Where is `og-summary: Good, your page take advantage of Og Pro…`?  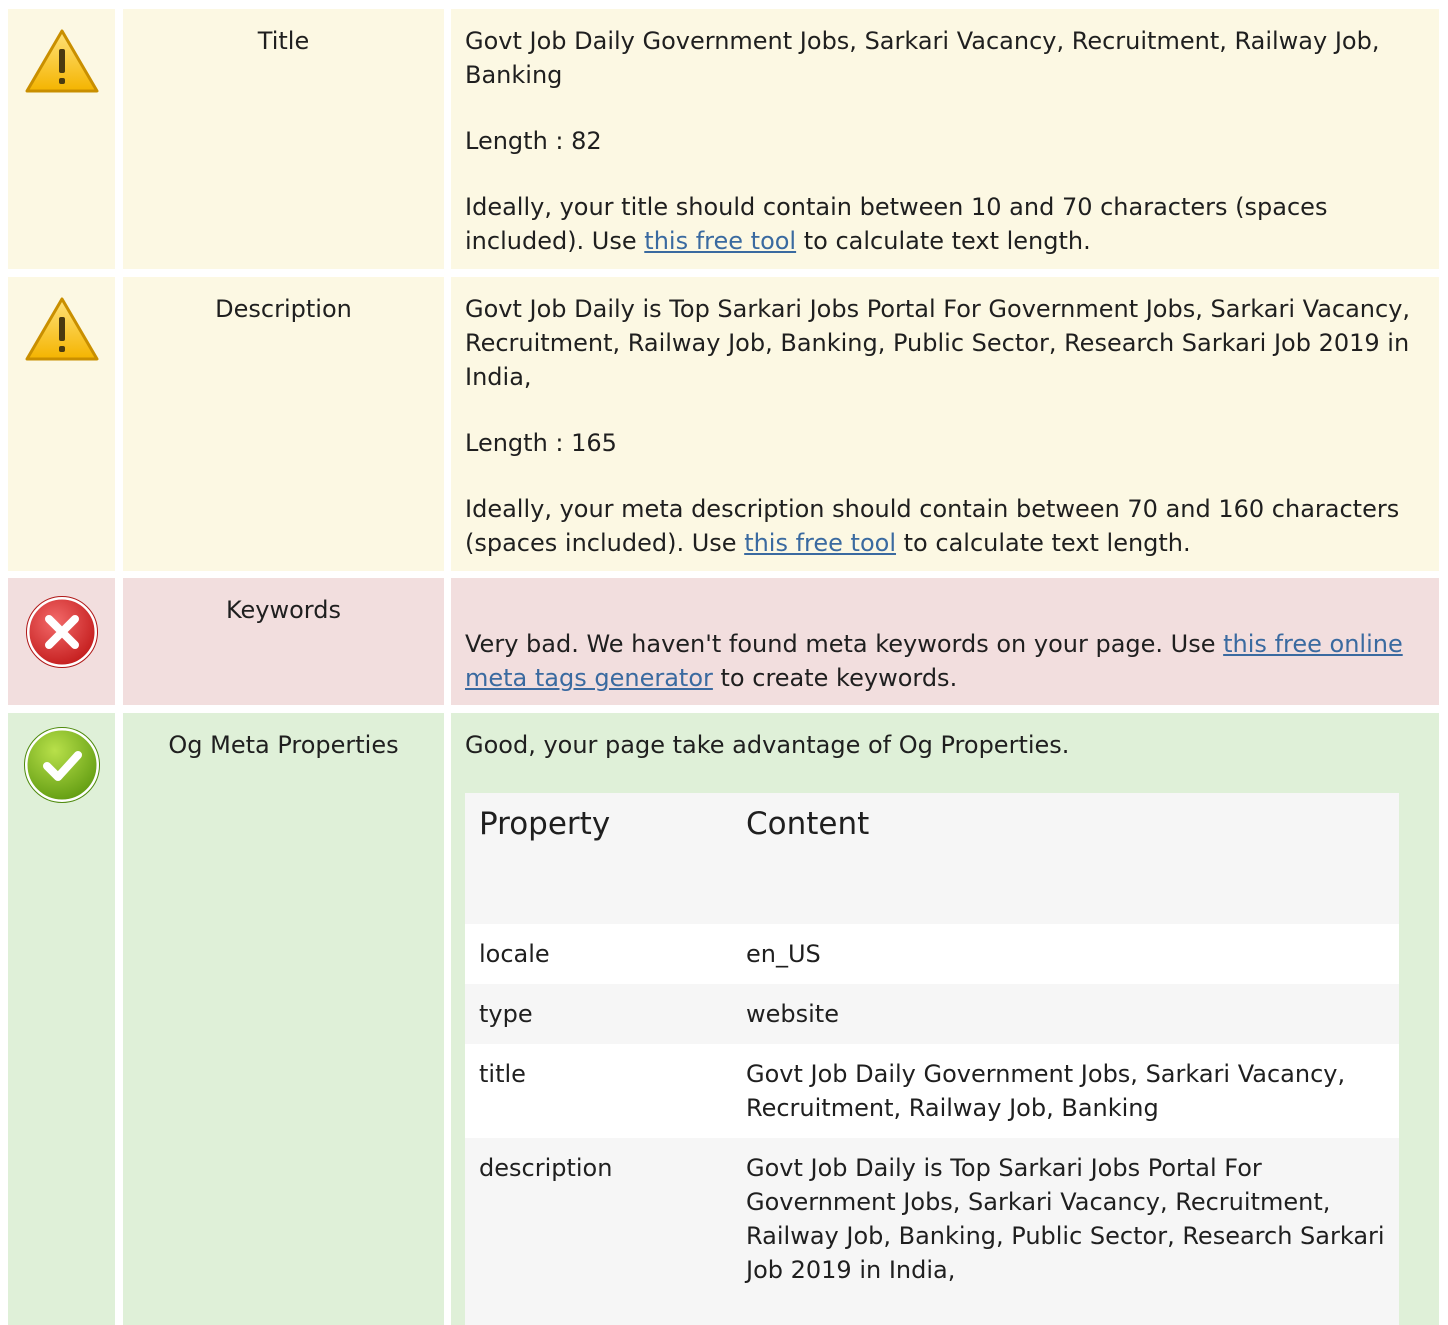
og-summary: Good, your page take advantage of Og Pro… is located at coordinates (767, 745).